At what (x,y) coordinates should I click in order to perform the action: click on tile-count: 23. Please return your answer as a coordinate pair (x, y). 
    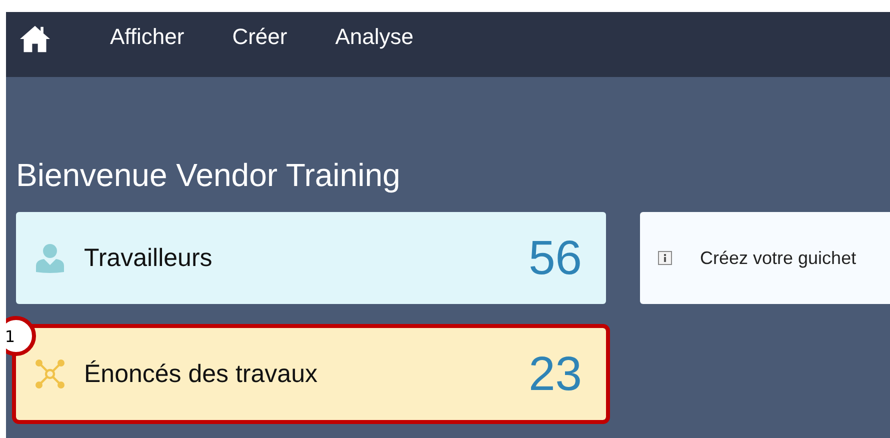
    Looking at the image, I should click on (555, 374).